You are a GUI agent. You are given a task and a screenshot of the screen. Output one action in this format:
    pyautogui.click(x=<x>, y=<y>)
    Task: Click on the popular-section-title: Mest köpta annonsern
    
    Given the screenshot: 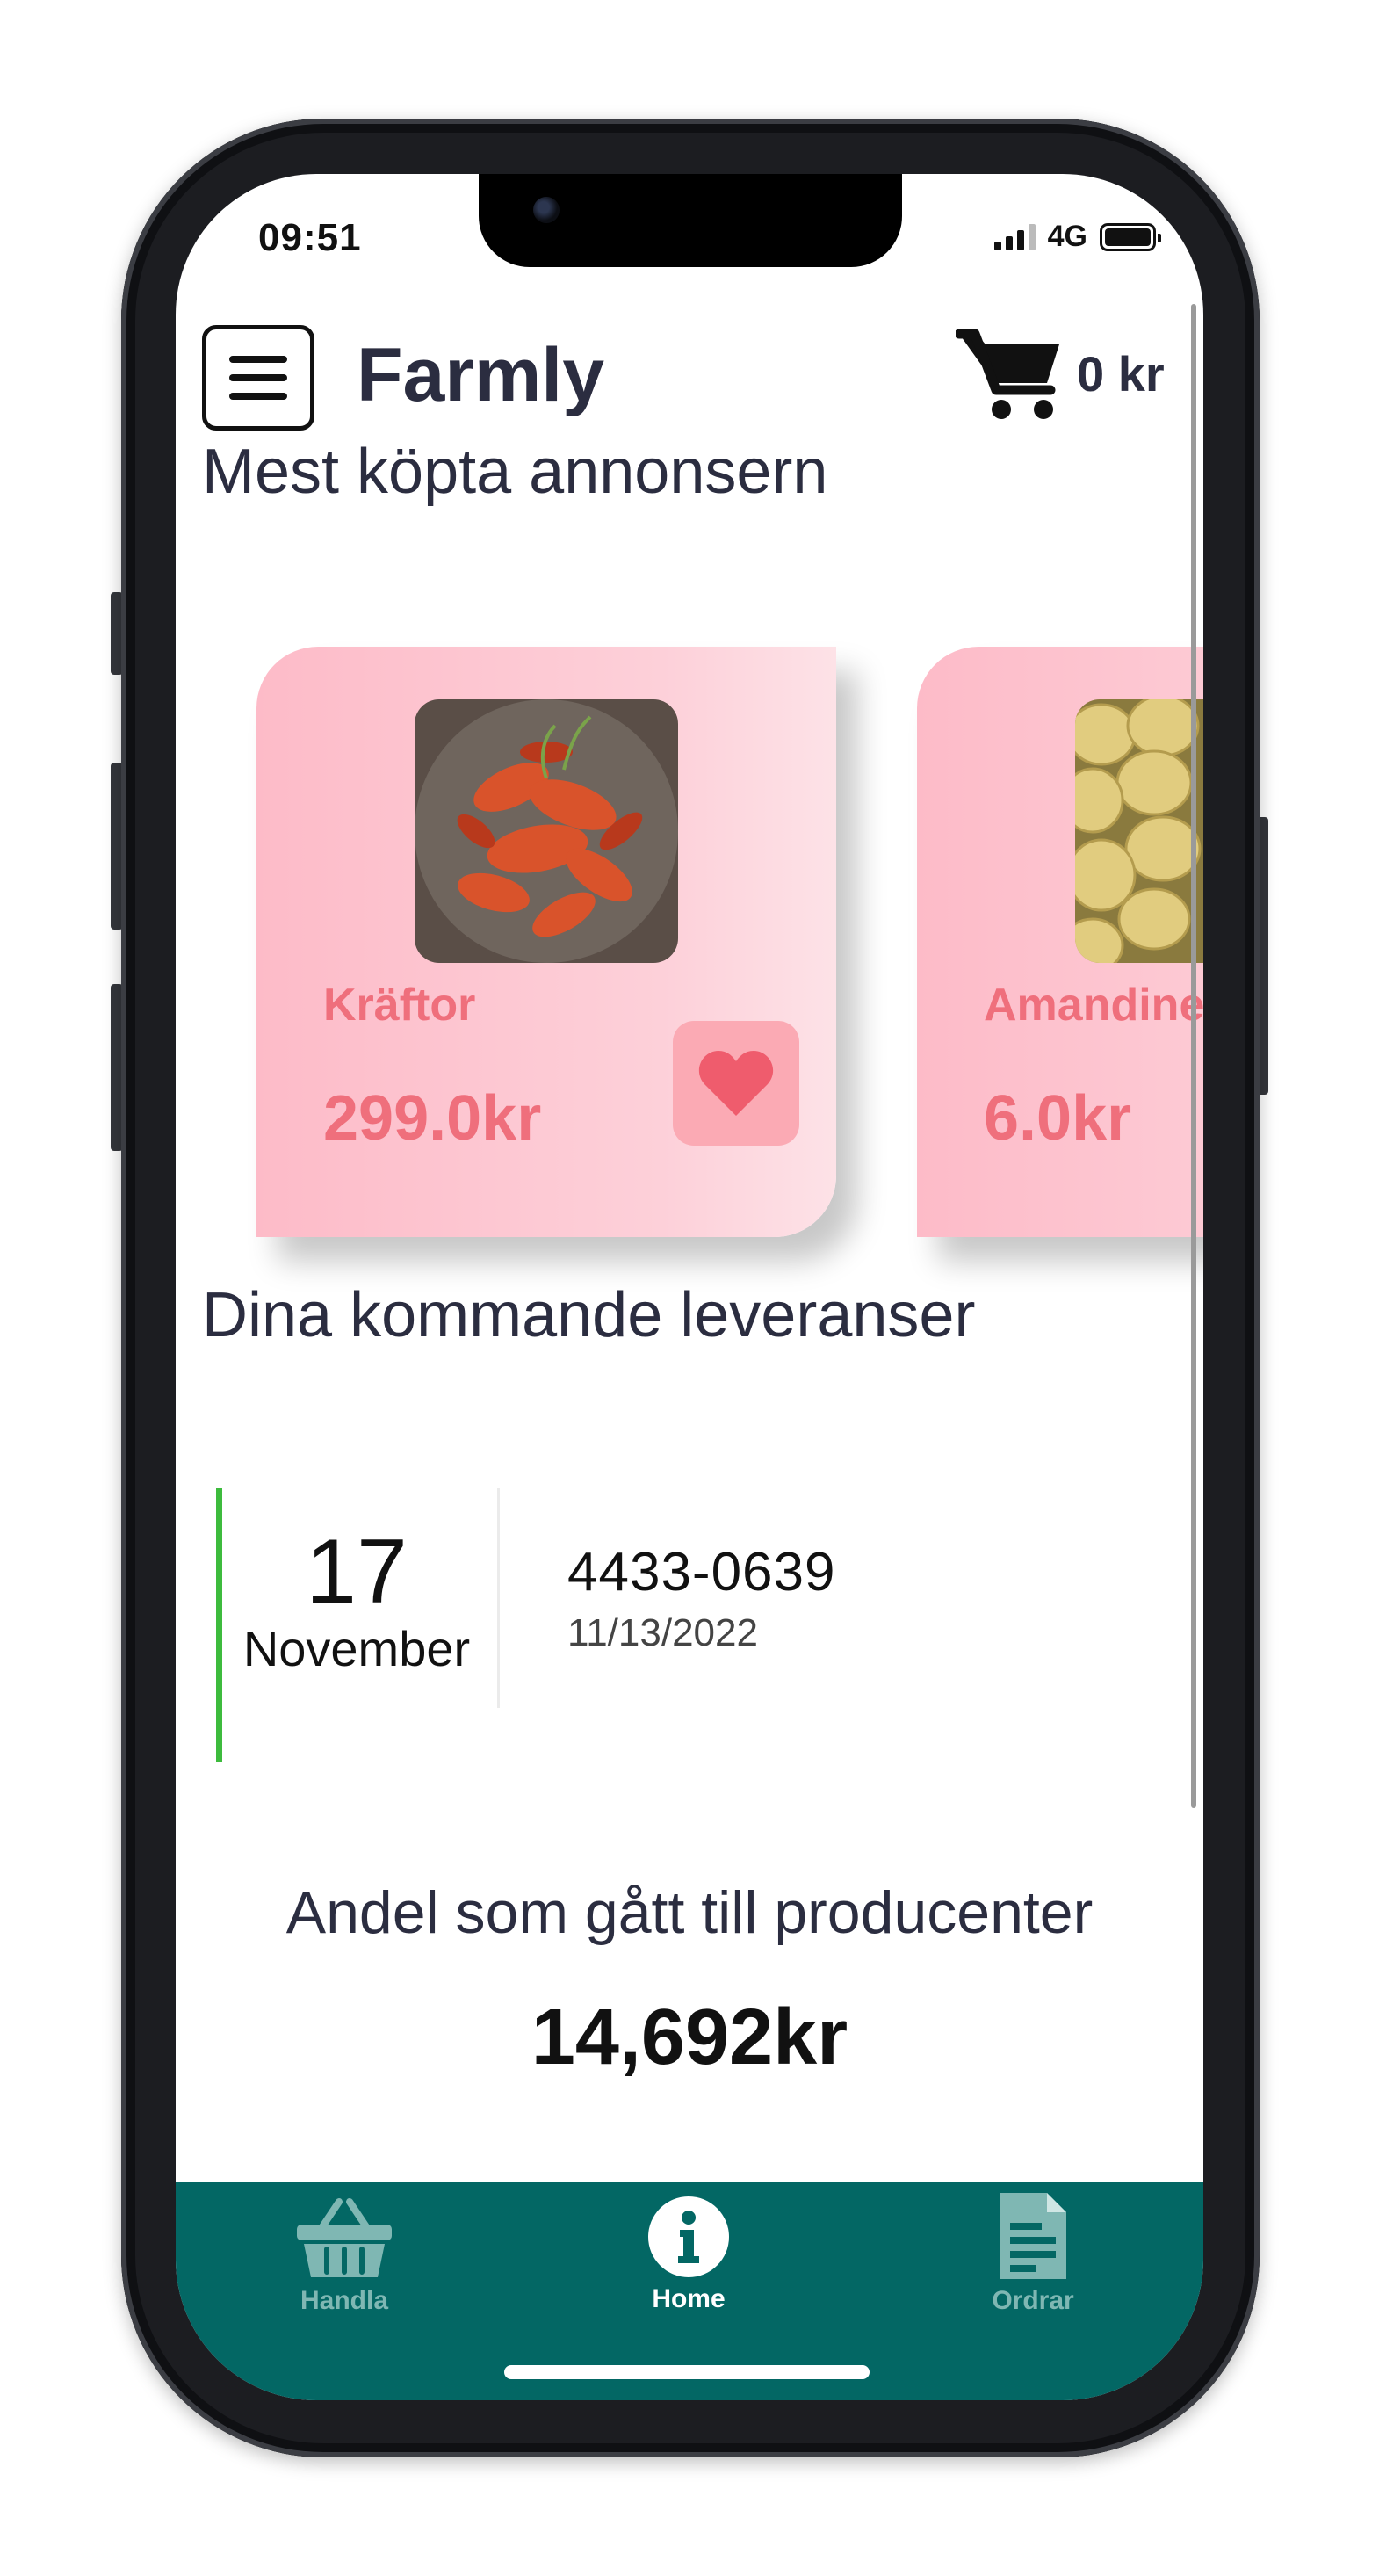 What is the action you would take?
    pyautogui.click(x=515, y=472)
    